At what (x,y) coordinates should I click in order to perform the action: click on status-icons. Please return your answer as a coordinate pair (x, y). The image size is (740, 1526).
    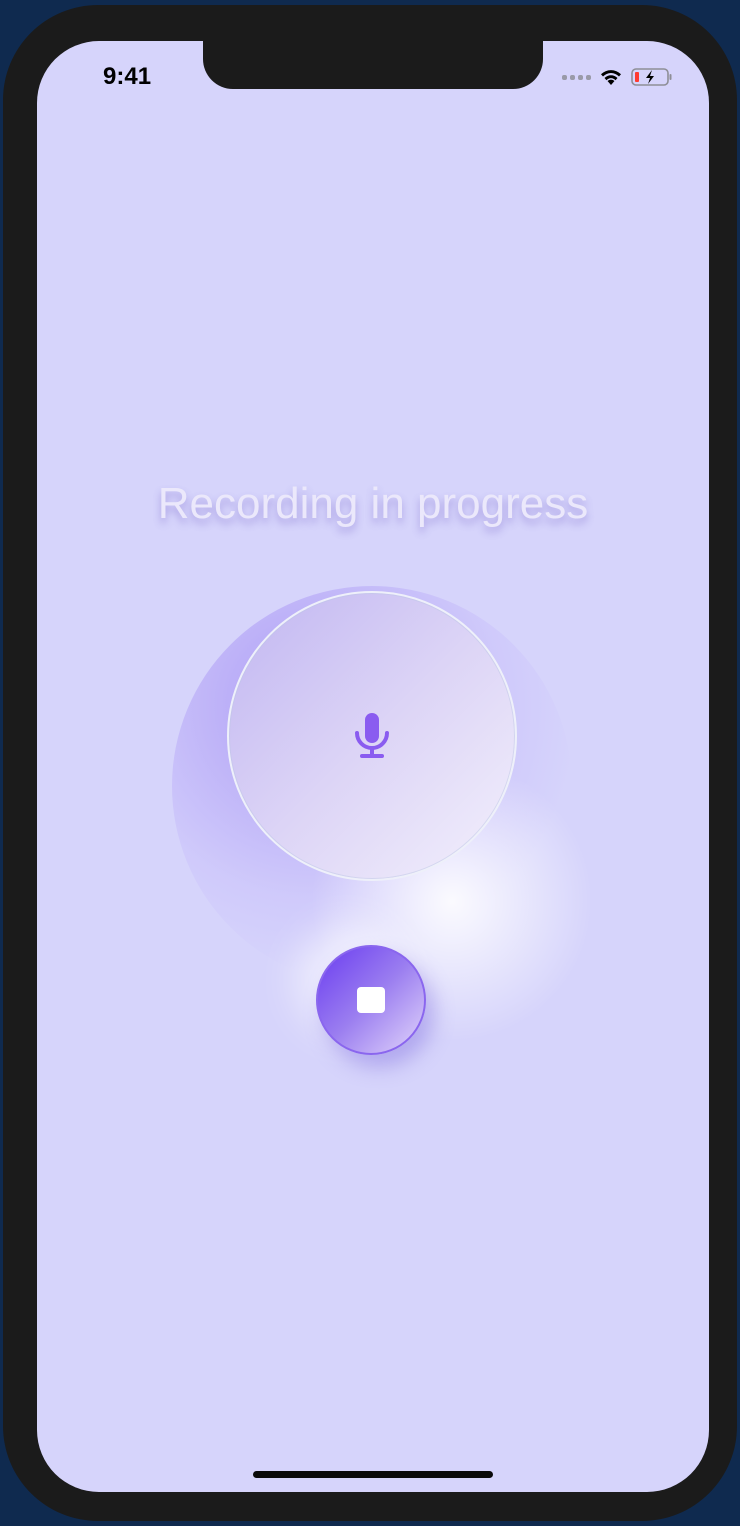
    Looking at the image, I should click on (617, 77).